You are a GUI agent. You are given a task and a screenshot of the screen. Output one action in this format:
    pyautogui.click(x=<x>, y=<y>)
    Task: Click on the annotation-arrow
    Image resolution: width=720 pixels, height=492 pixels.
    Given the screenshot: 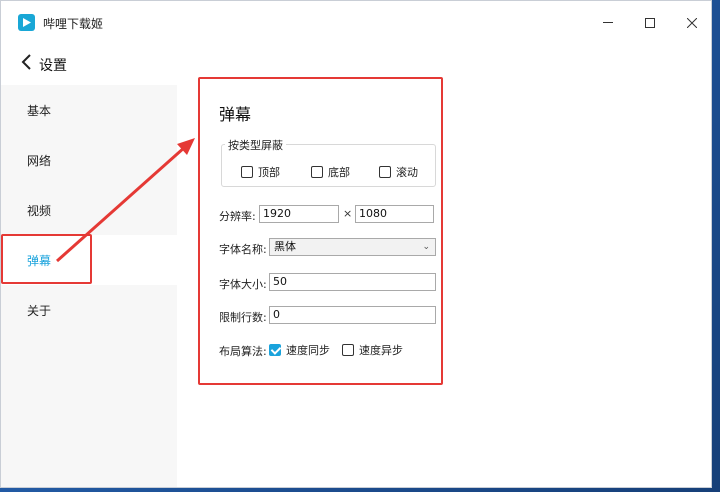 What is the action you would take?
    pyautogui.click(x=125, y=200)
    